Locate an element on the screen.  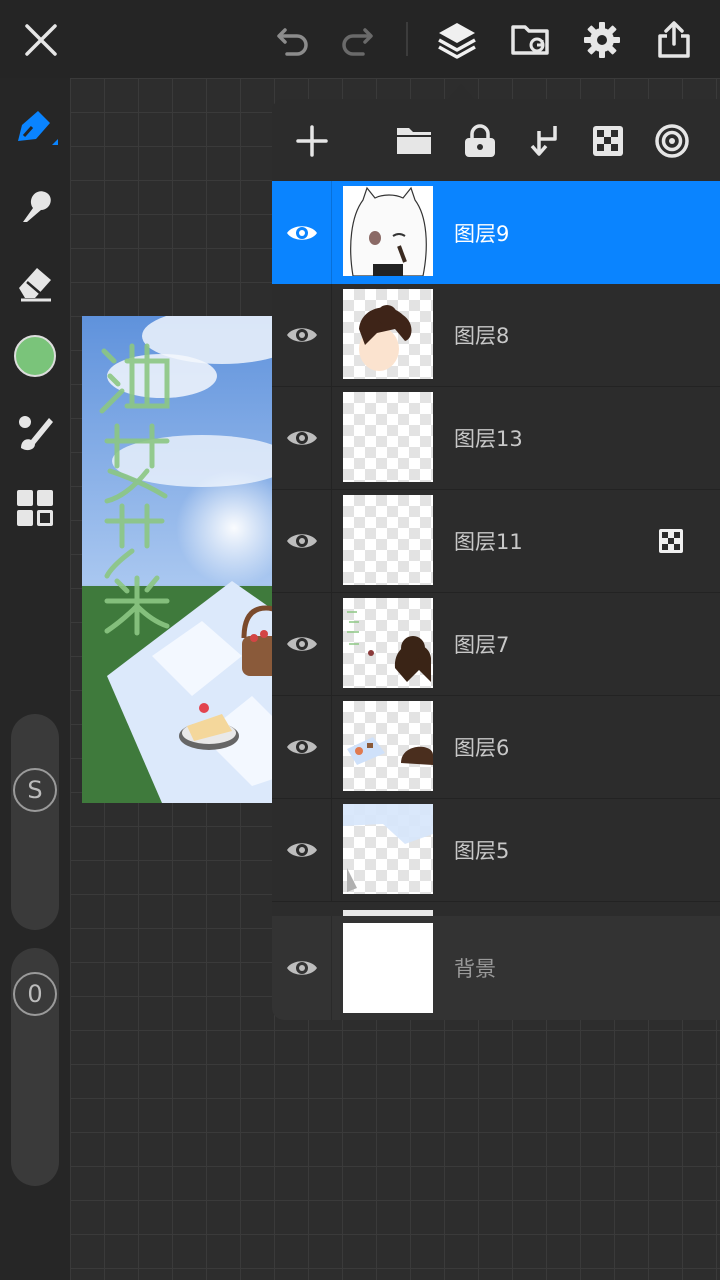
layer-name: 图层7 is located at coordinates (482, 645).